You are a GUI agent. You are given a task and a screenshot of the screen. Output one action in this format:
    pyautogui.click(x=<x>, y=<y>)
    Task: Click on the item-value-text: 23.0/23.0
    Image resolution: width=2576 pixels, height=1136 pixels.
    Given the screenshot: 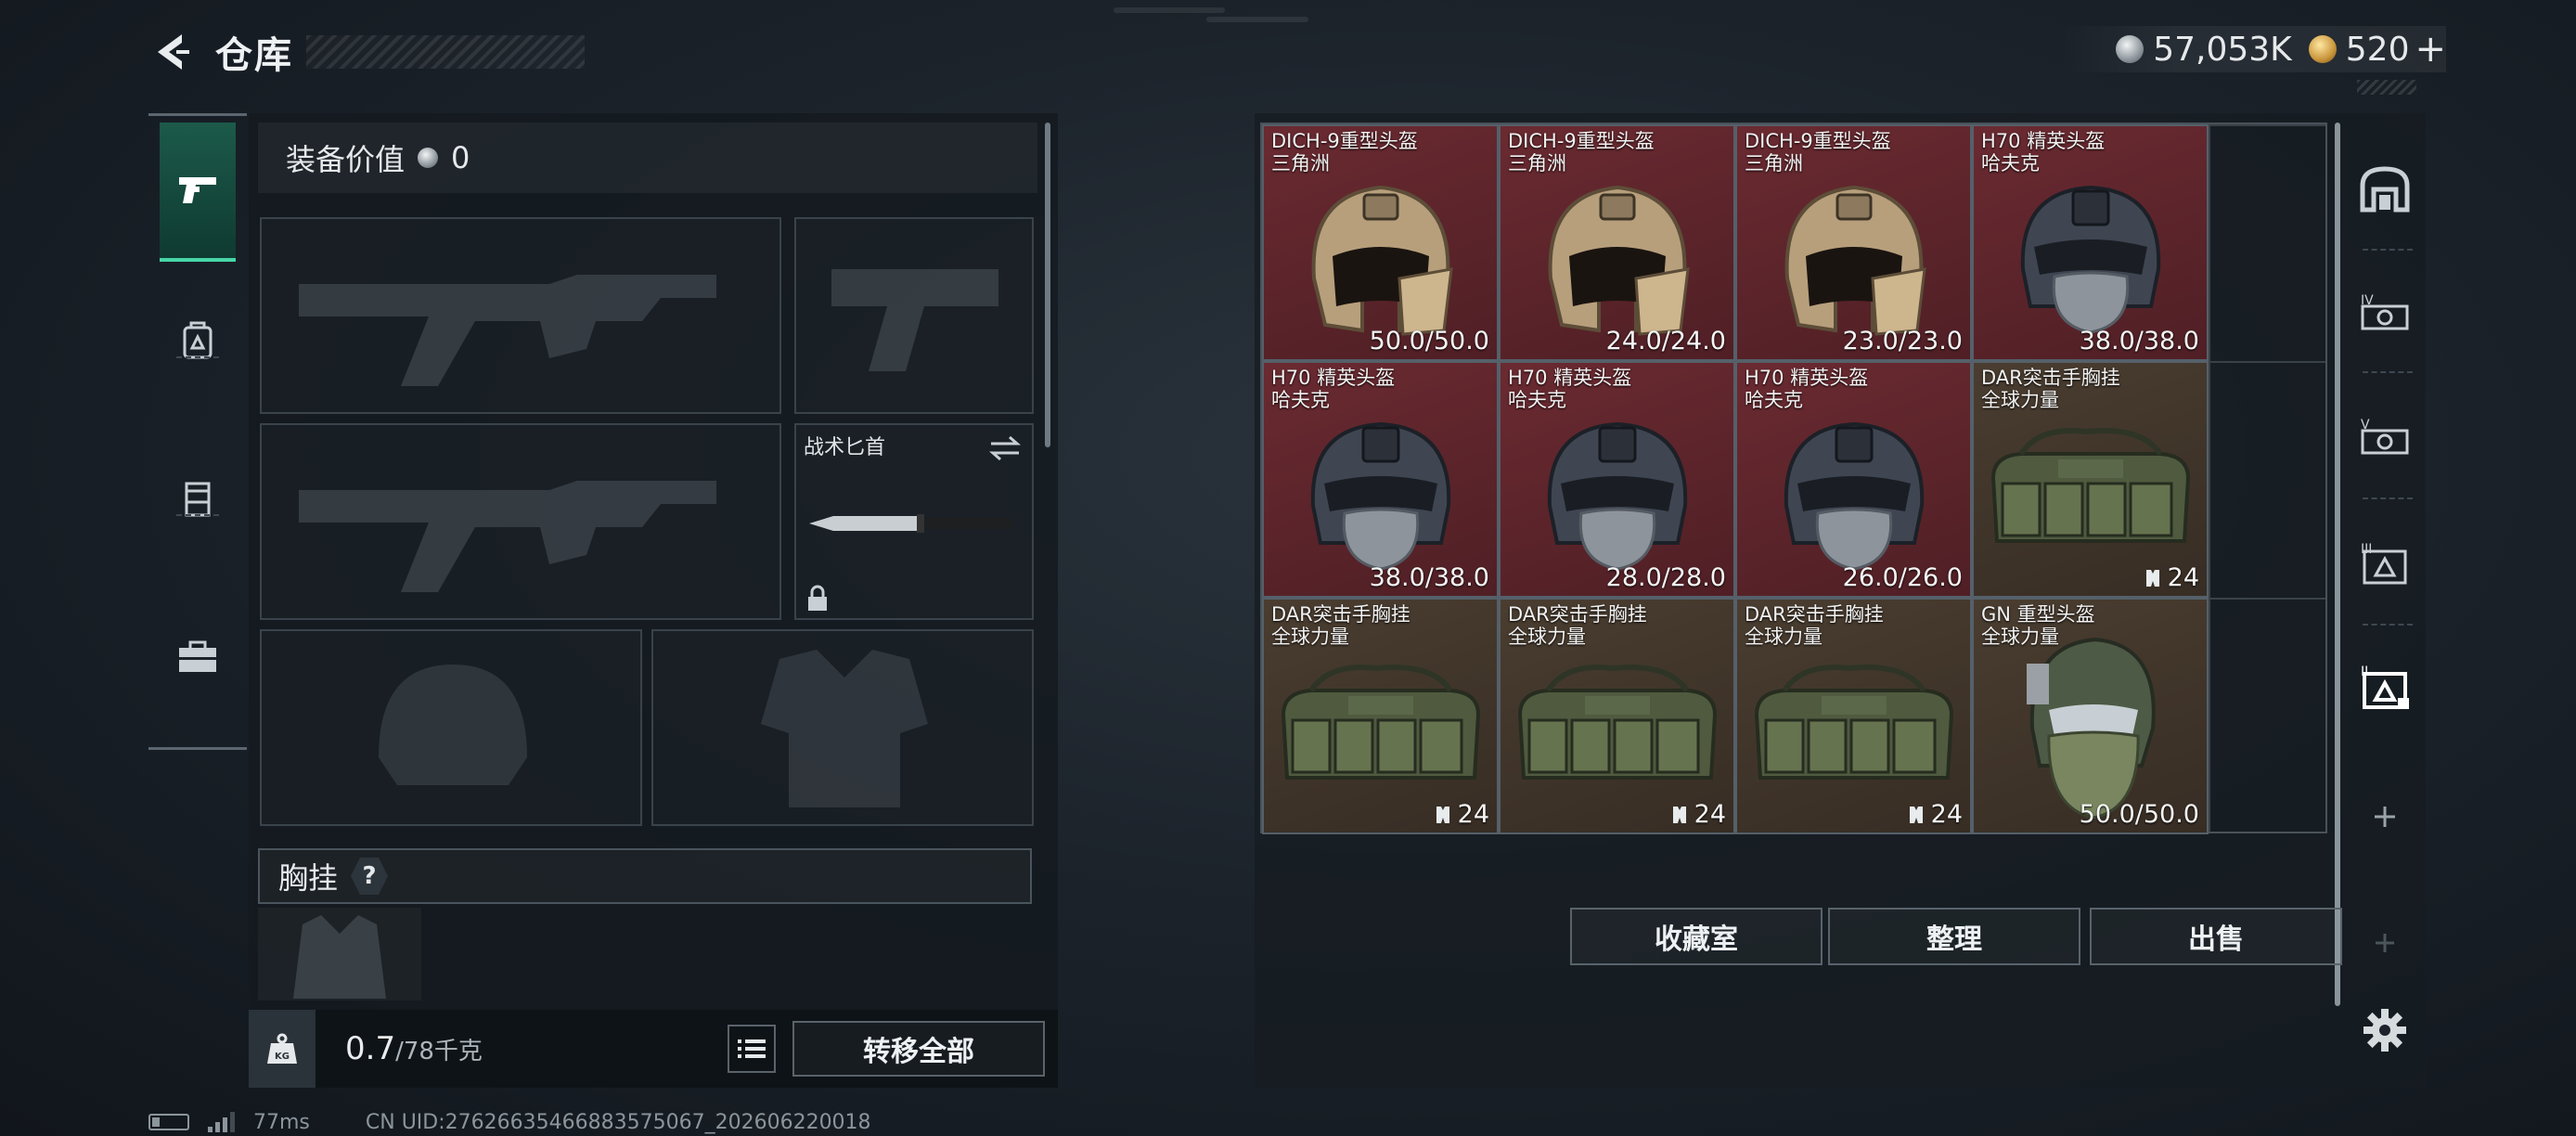 What is the action you would take?
    pyautogui.click(x=1902, y=341)
    